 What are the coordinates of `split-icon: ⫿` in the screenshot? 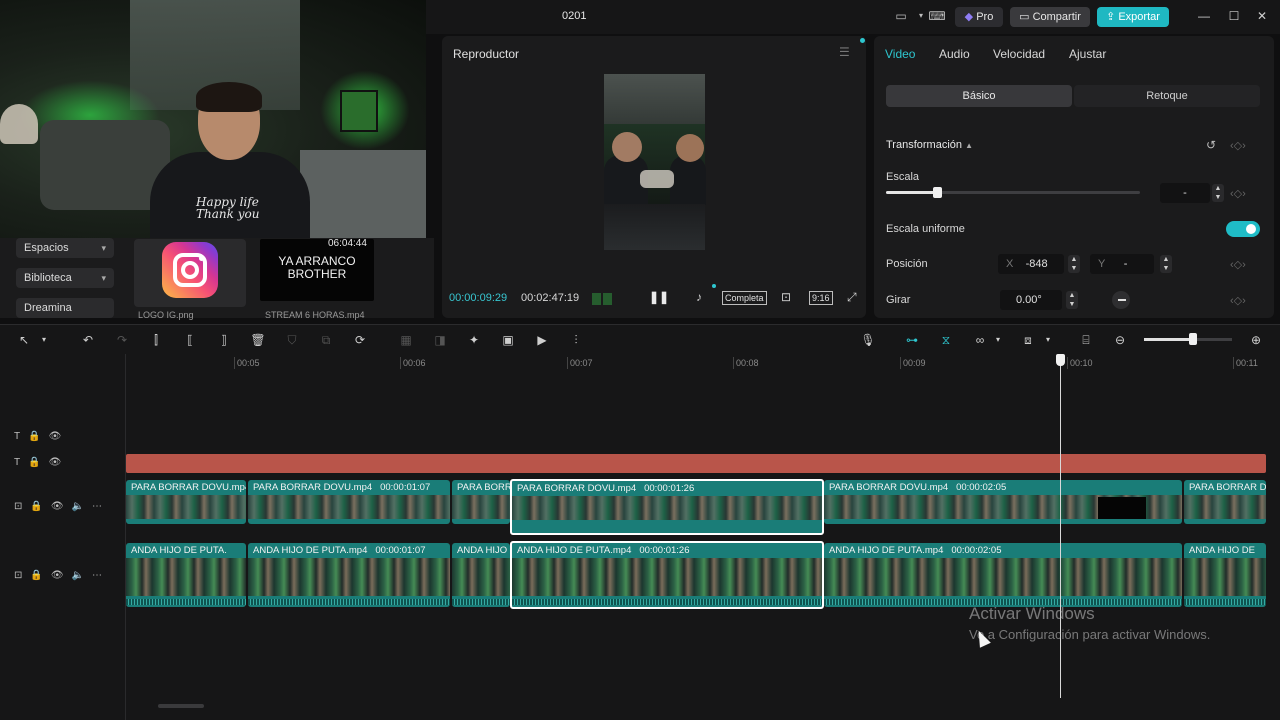 It's located at (156, 340).